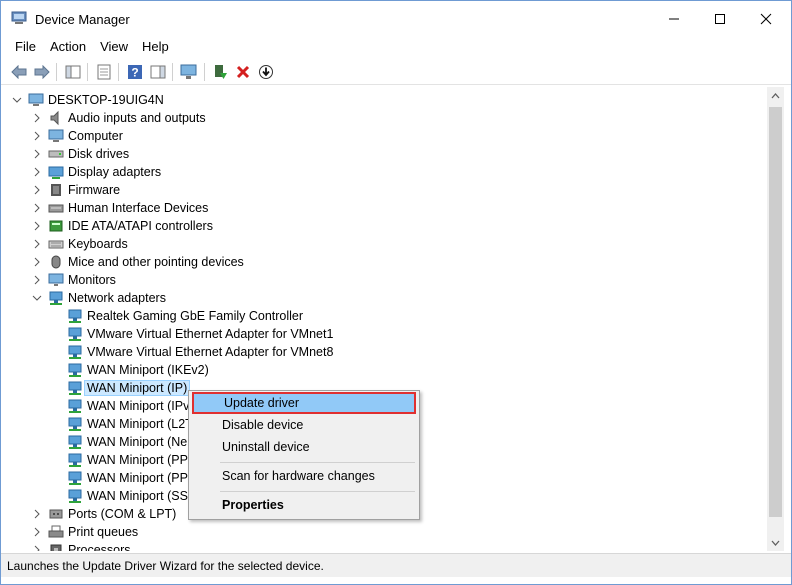 This screenshot has height=585, width=792. What do you see at coordinates (56, 118) in the screenshot?
I see `speaker-icon` at bounding box center [56, 118].